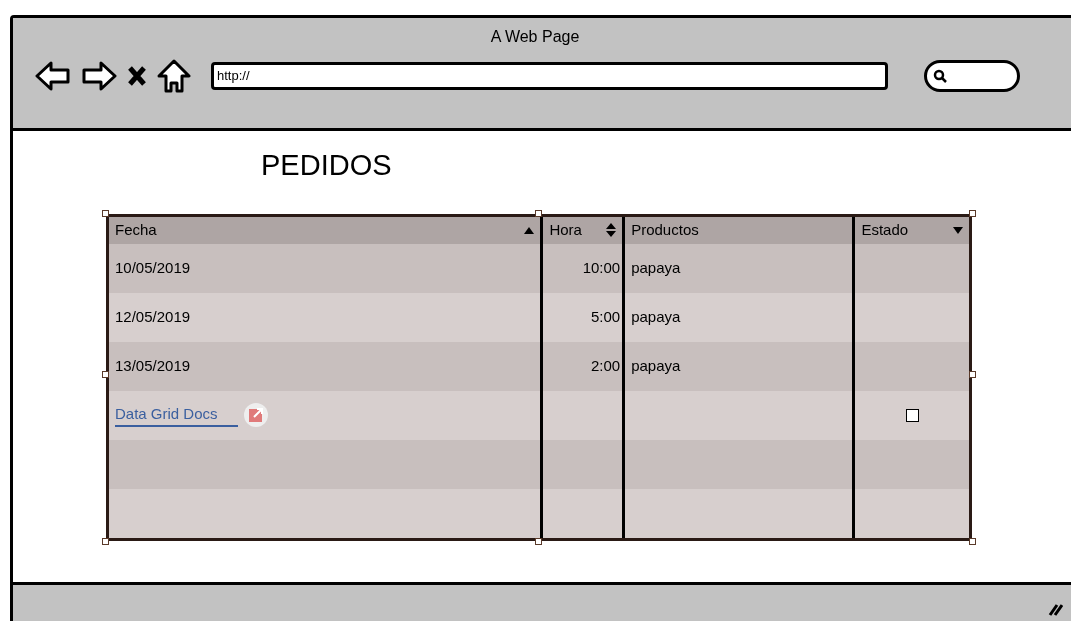 Image resolution: width=1071 pixels, height=621 pixels. I want to click on table-cell-text: 10:00, so click(601, 267).